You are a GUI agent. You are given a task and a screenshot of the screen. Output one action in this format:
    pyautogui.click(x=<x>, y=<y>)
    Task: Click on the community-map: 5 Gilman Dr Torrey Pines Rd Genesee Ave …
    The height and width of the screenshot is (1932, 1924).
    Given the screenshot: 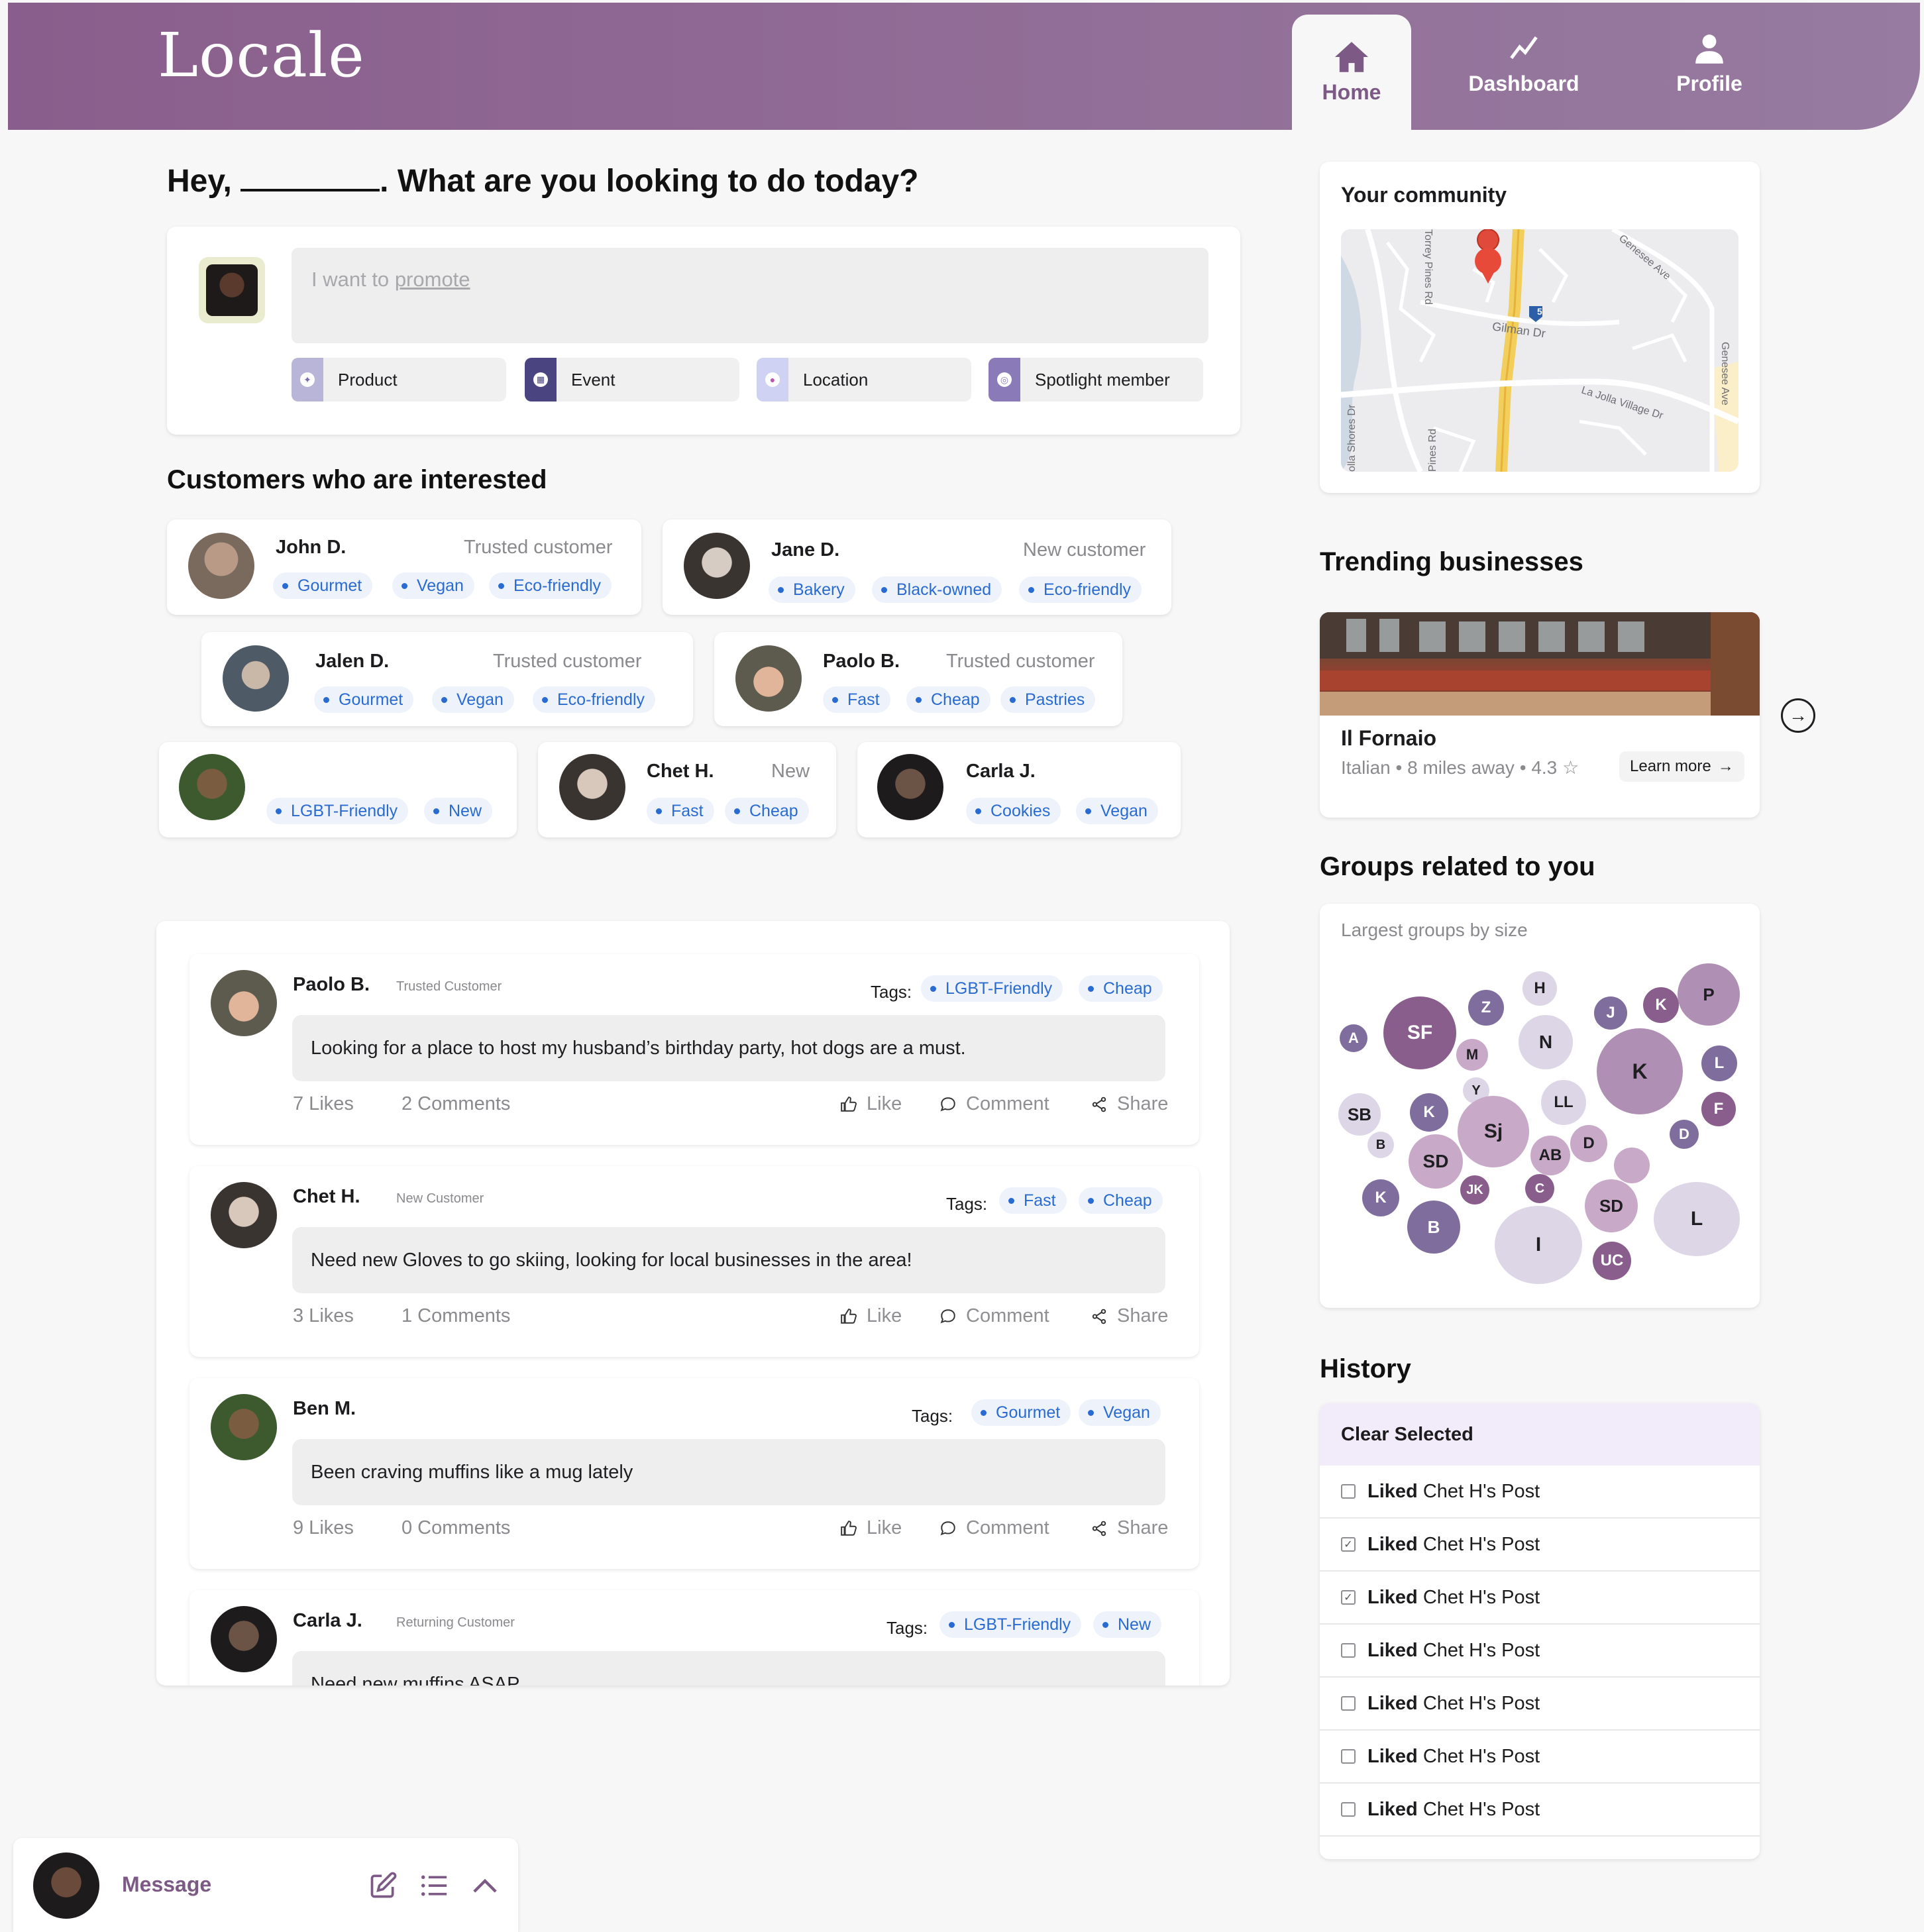 What is the action you would take?
    pyautogui.click(x=1539, y=350)
    